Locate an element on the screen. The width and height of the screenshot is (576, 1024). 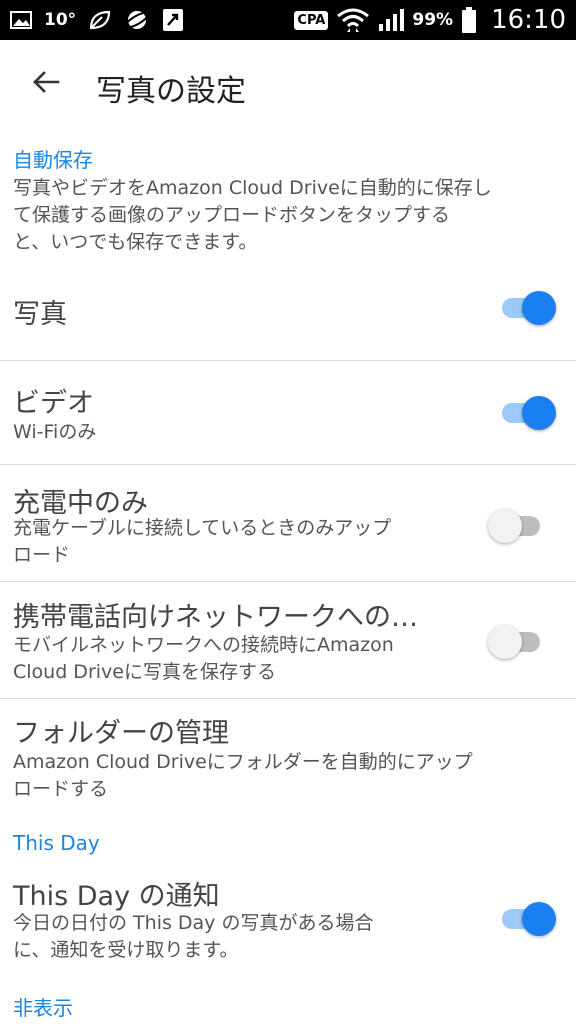
battery-percent: 99% is located at coordinates (433, 20).